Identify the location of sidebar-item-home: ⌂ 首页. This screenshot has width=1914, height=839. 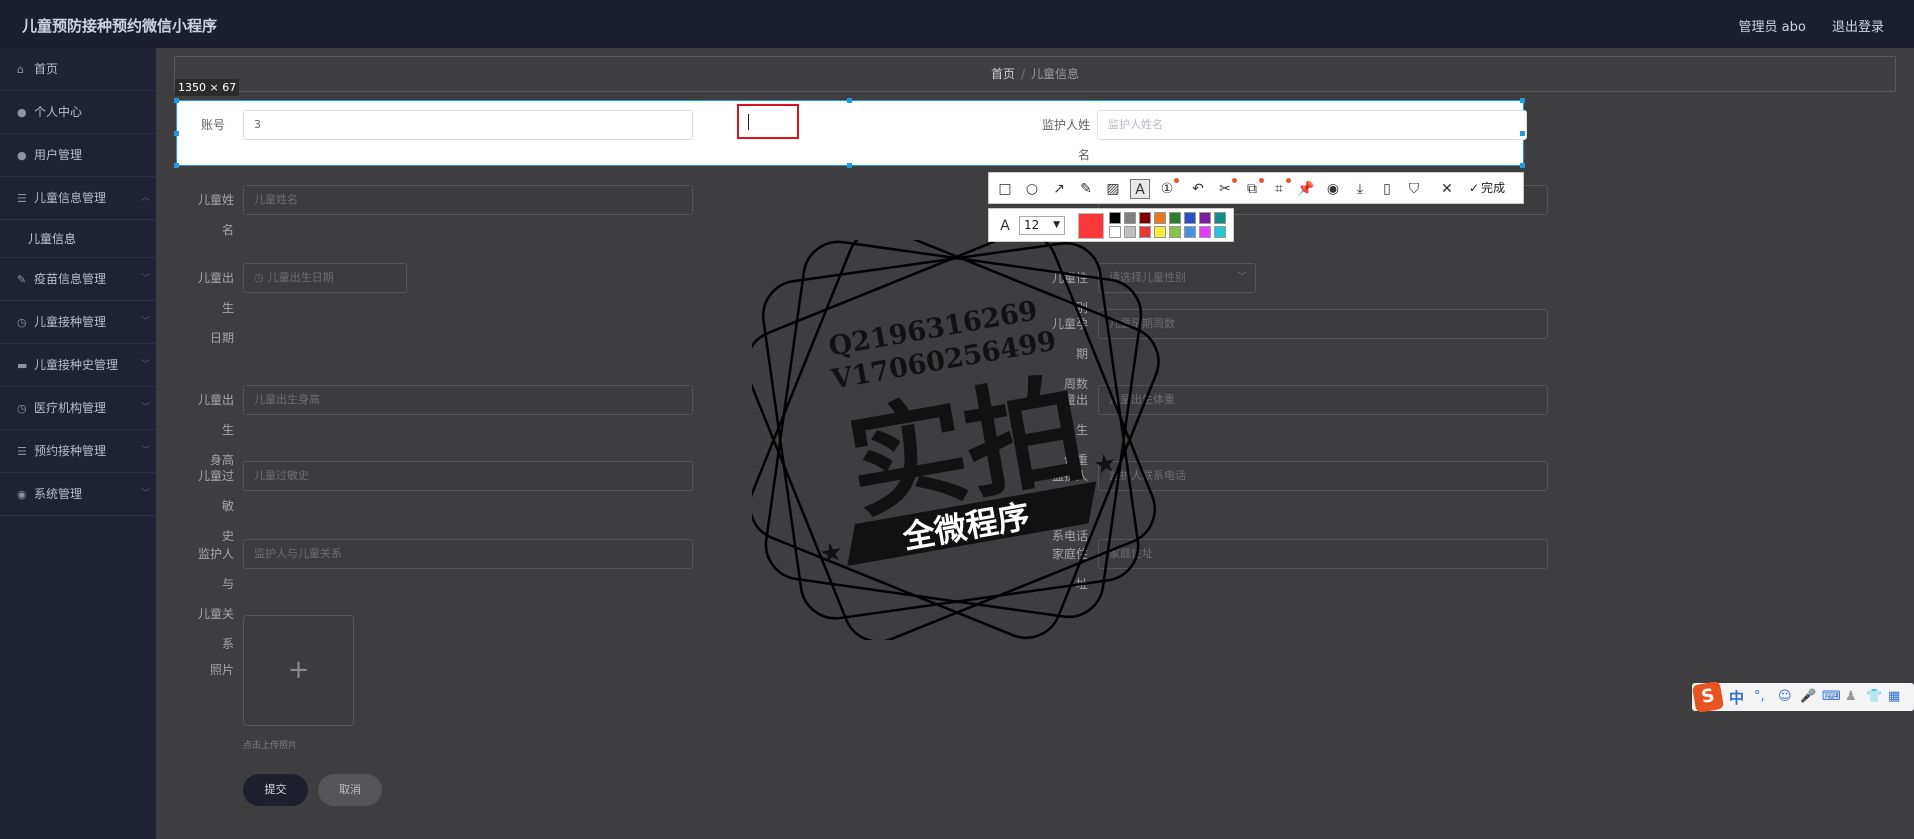
(78, 69).